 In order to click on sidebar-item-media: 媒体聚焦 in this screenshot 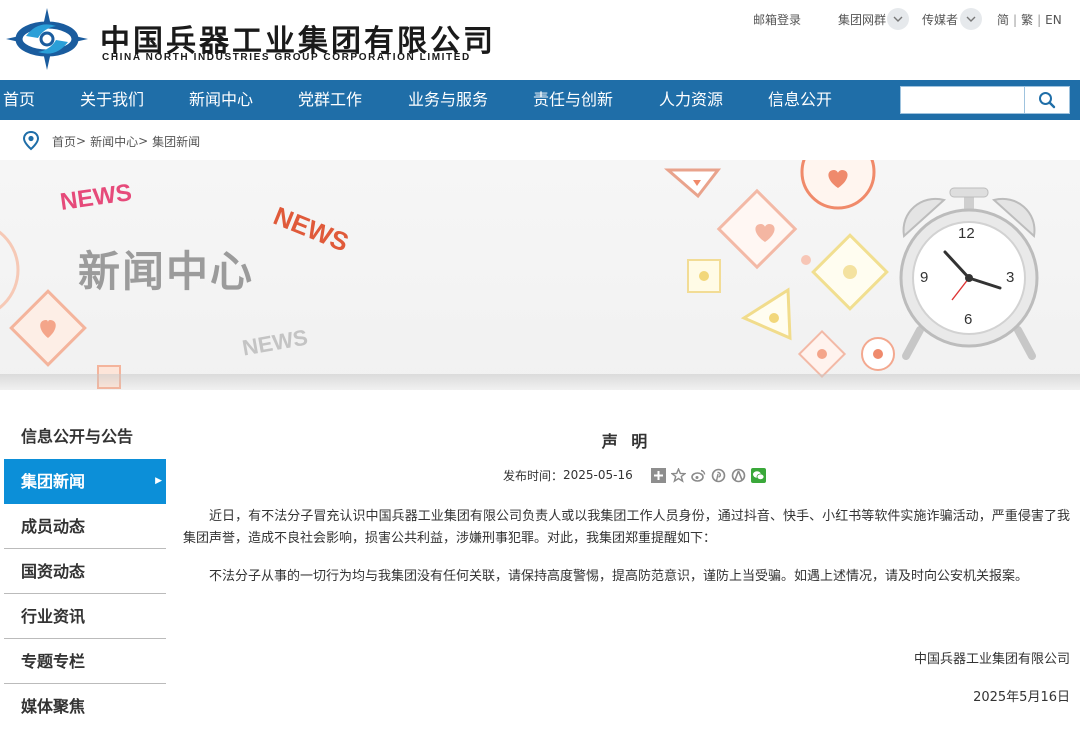, I will do `click(85, 706)`.